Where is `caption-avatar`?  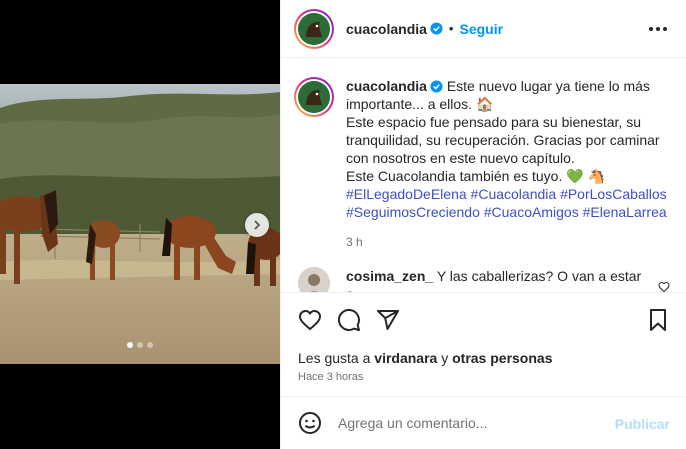 caption-avatar is located at coordinates (314, 97).